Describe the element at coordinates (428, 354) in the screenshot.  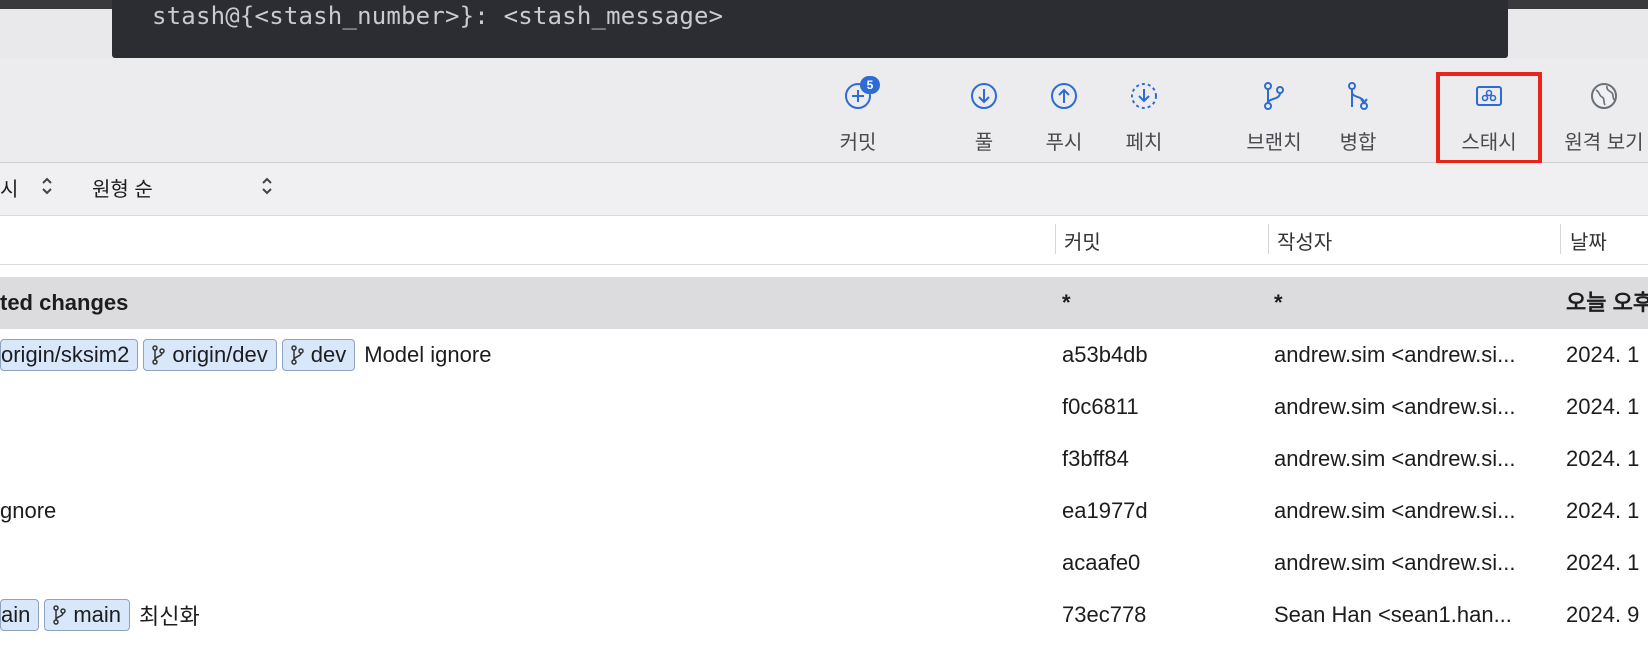
I see `commit-message: Model ignore` at that location.